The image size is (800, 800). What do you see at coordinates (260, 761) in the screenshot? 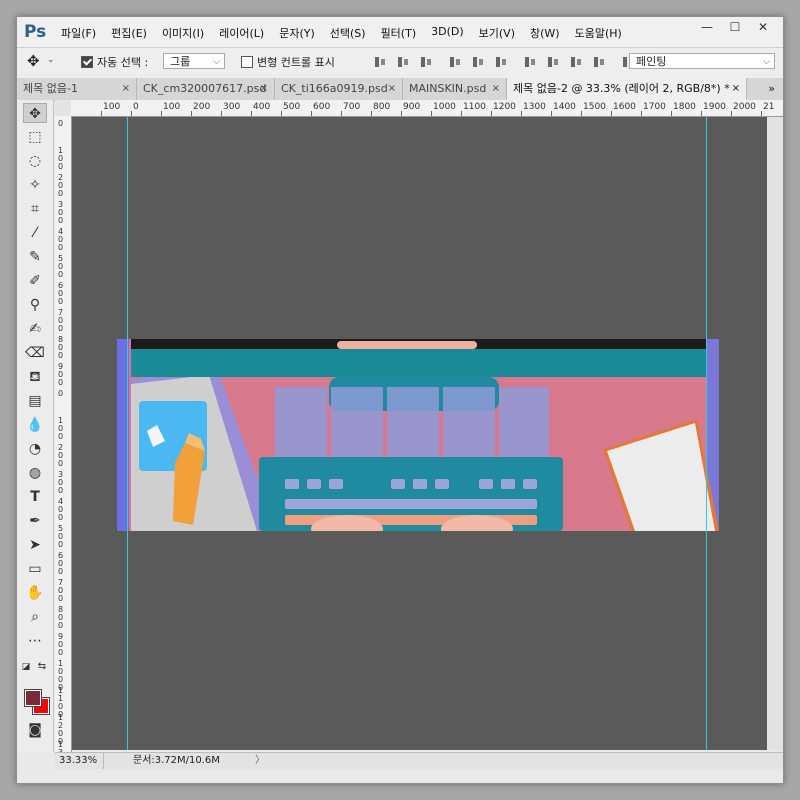
I see `status-menu-icon: 〉` at bounding box center [260, 761].